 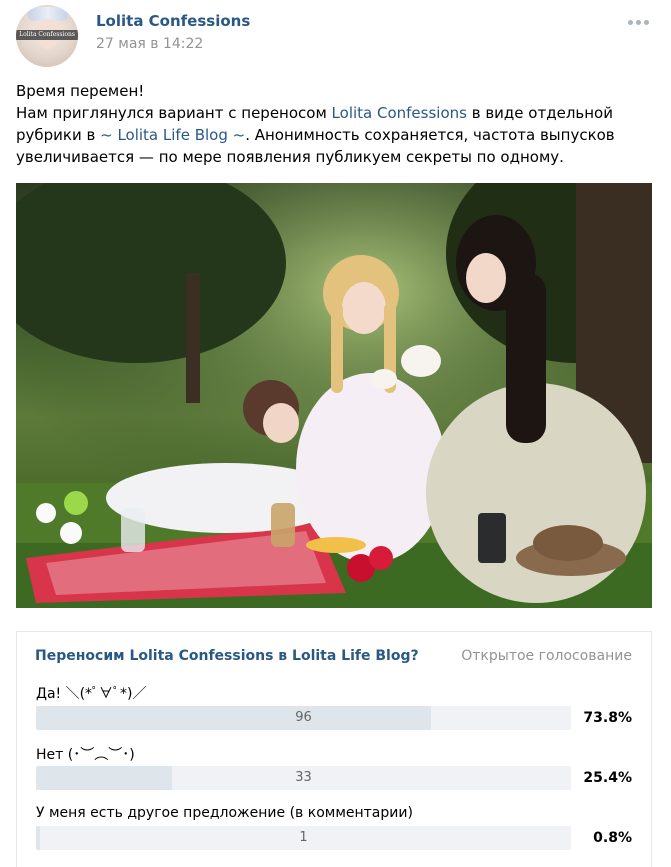 What do you see at coordinates (546, 656) in the screenshot?
I see `poll-type: Открытое голосование` at bounding box center [546, 656].